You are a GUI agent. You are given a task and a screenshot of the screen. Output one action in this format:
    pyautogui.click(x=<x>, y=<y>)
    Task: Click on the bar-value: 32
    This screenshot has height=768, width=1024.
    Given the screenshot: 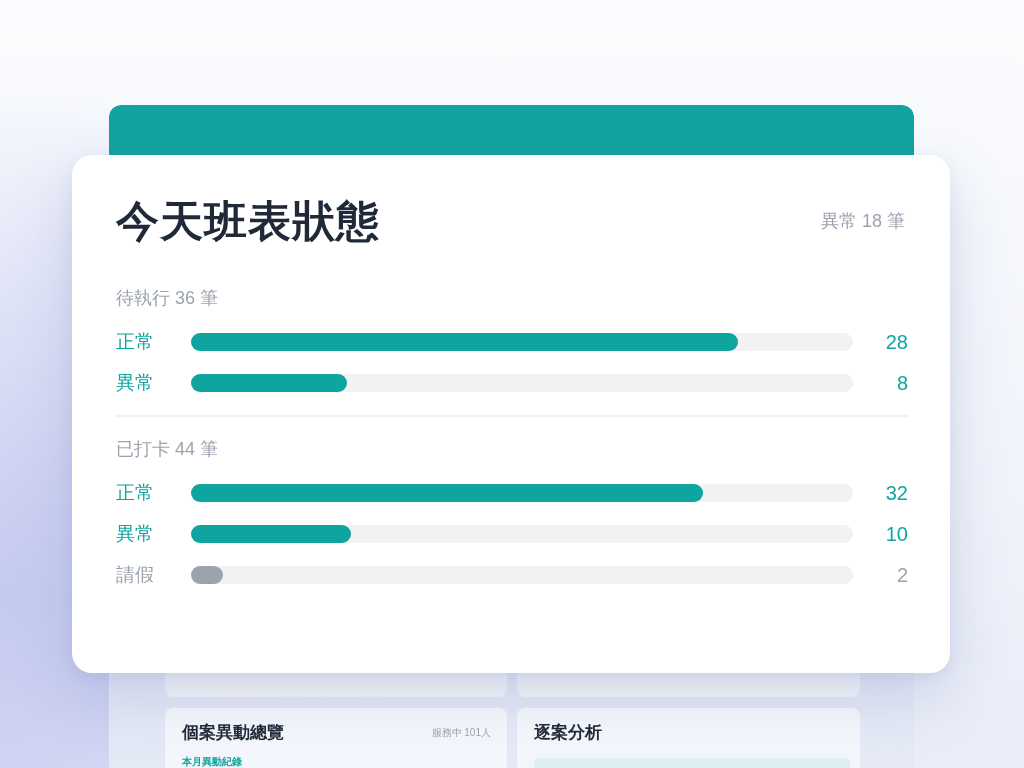 What is the action you would take?
    pyautogui.click(x=896, y=493)
    